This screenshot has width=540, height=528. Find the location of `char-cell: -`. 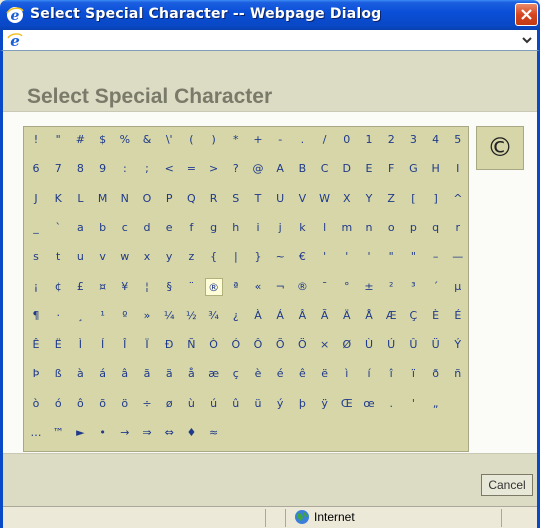

char-cell: - is located at coordinates (280, 140).